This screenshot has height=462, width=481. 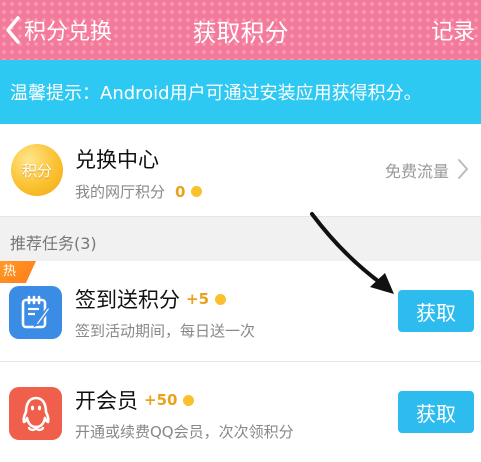 I want to click on get-points-button-membership: 获取, so click(x=436, y=412).